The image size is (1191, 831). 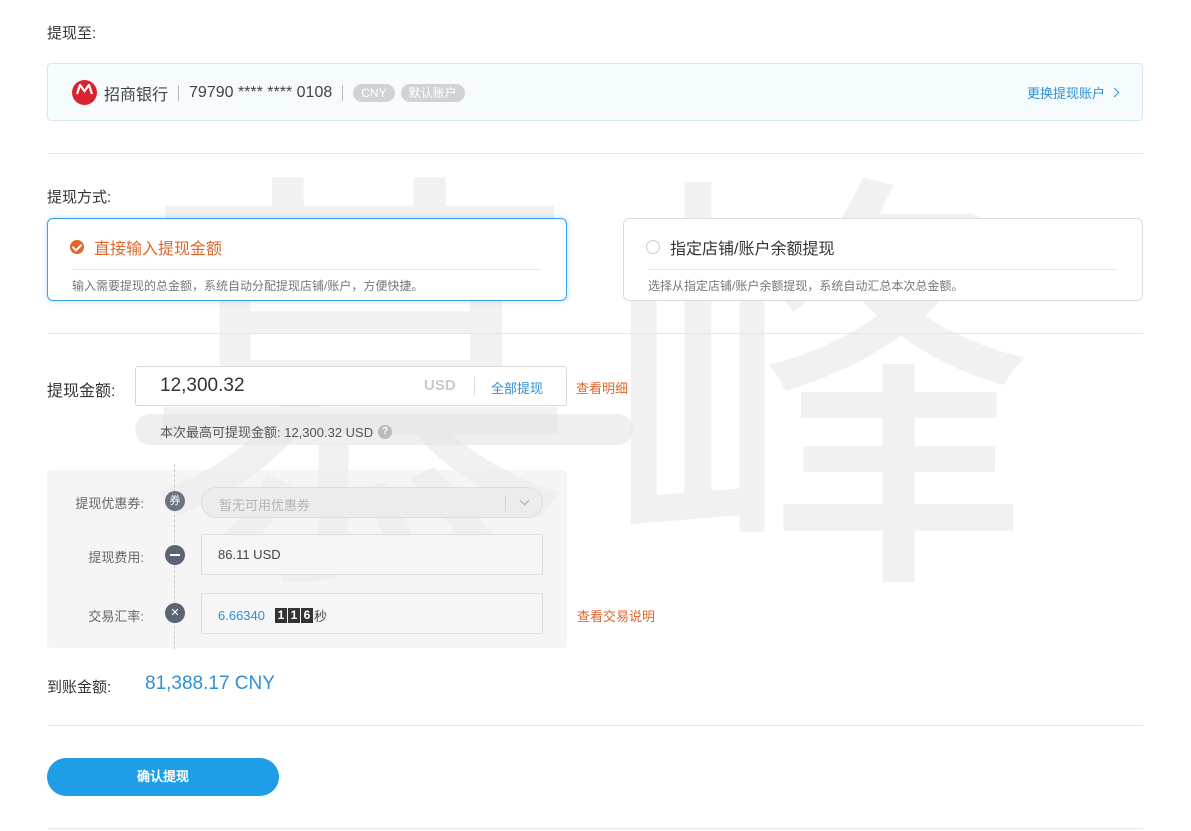 What do you see at coordinates (307, 615) in the screenshot?
I see `countdown-digit: 6` at bounding box center [307, 615].